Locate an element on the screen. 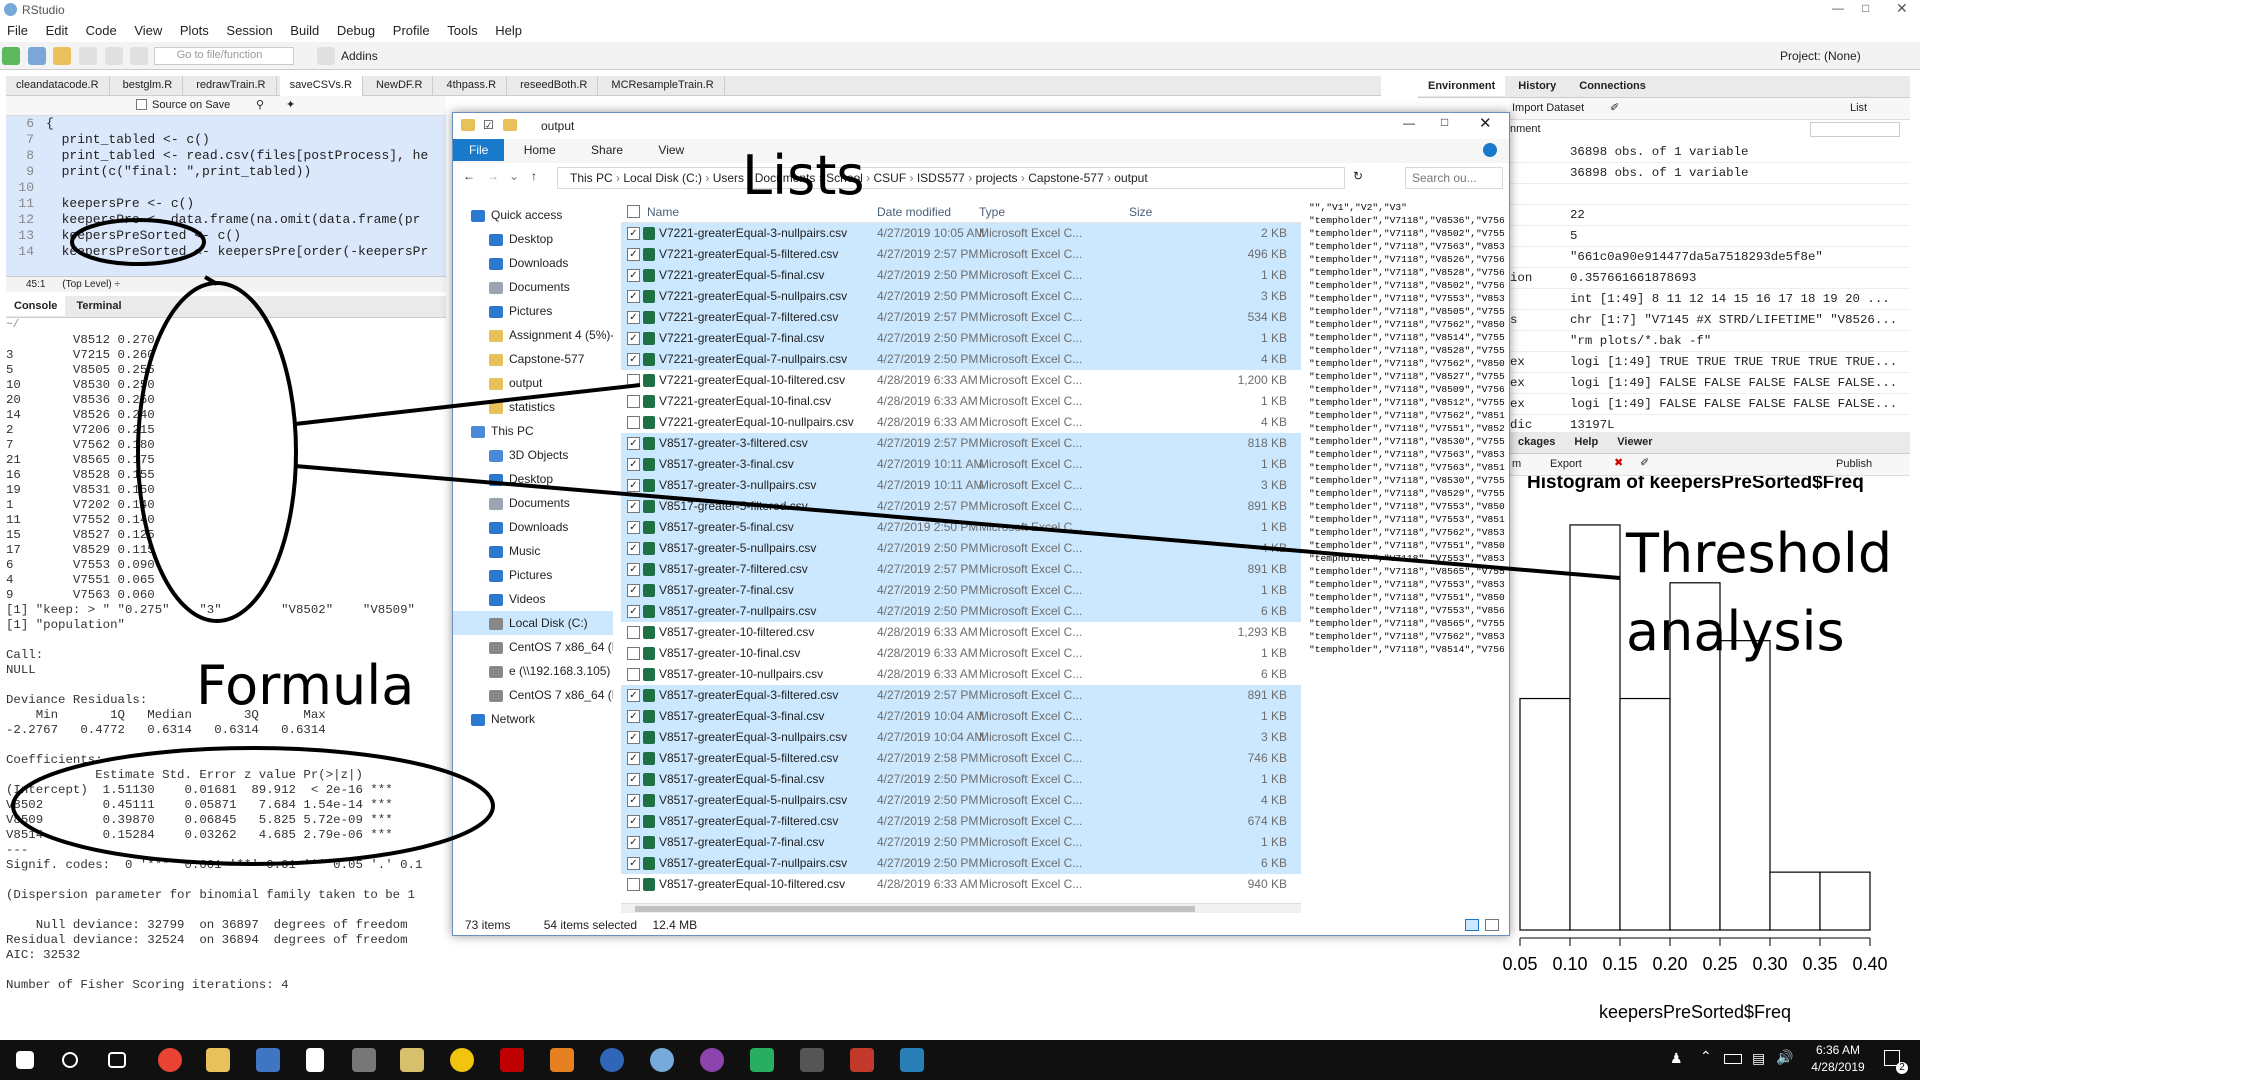  annotation-ellipse-formula is located at coordinates (253, 806).